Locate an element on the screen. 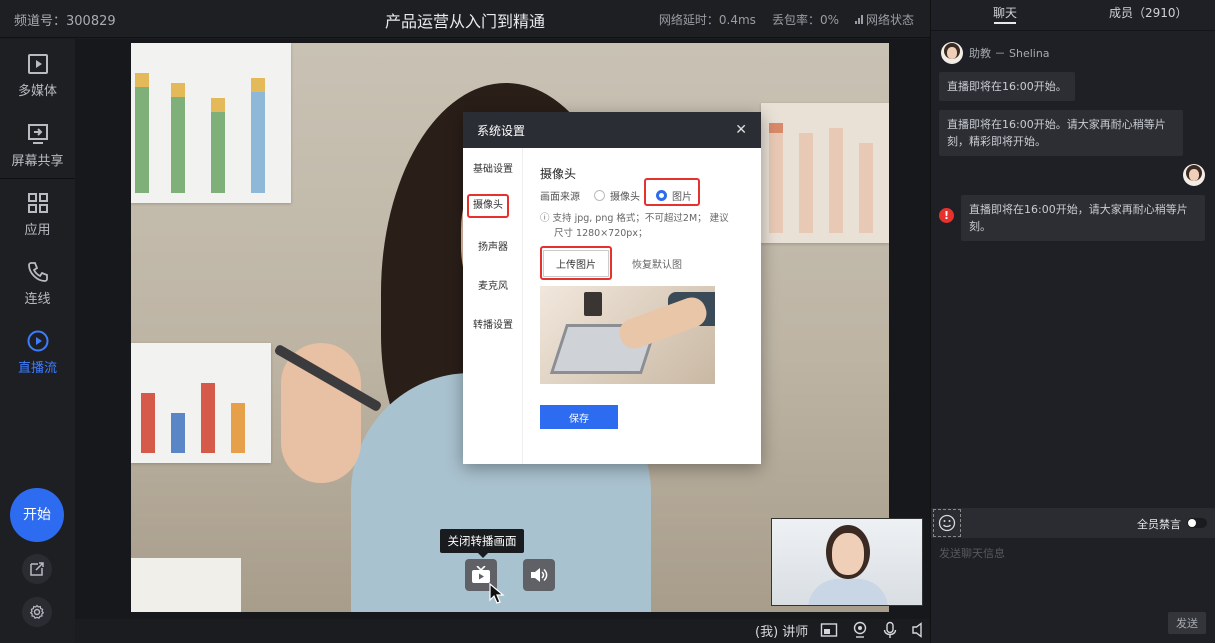  phone-icon is located at coordinates (37, 272).